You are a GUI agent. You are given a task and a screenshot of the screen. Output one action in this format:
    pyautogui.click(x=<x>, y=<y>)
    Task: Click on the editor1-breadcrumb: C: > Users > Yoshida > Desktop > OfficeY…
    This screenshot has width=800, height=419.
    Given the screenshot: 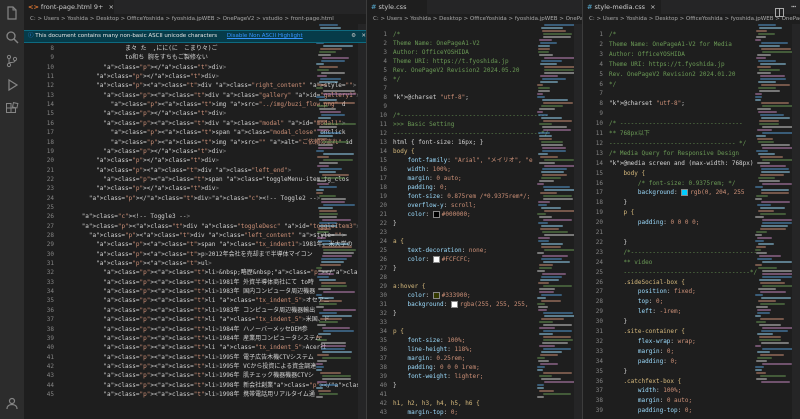 What is the action you would take?
    pyautogui.click(x=195, y=19)
    